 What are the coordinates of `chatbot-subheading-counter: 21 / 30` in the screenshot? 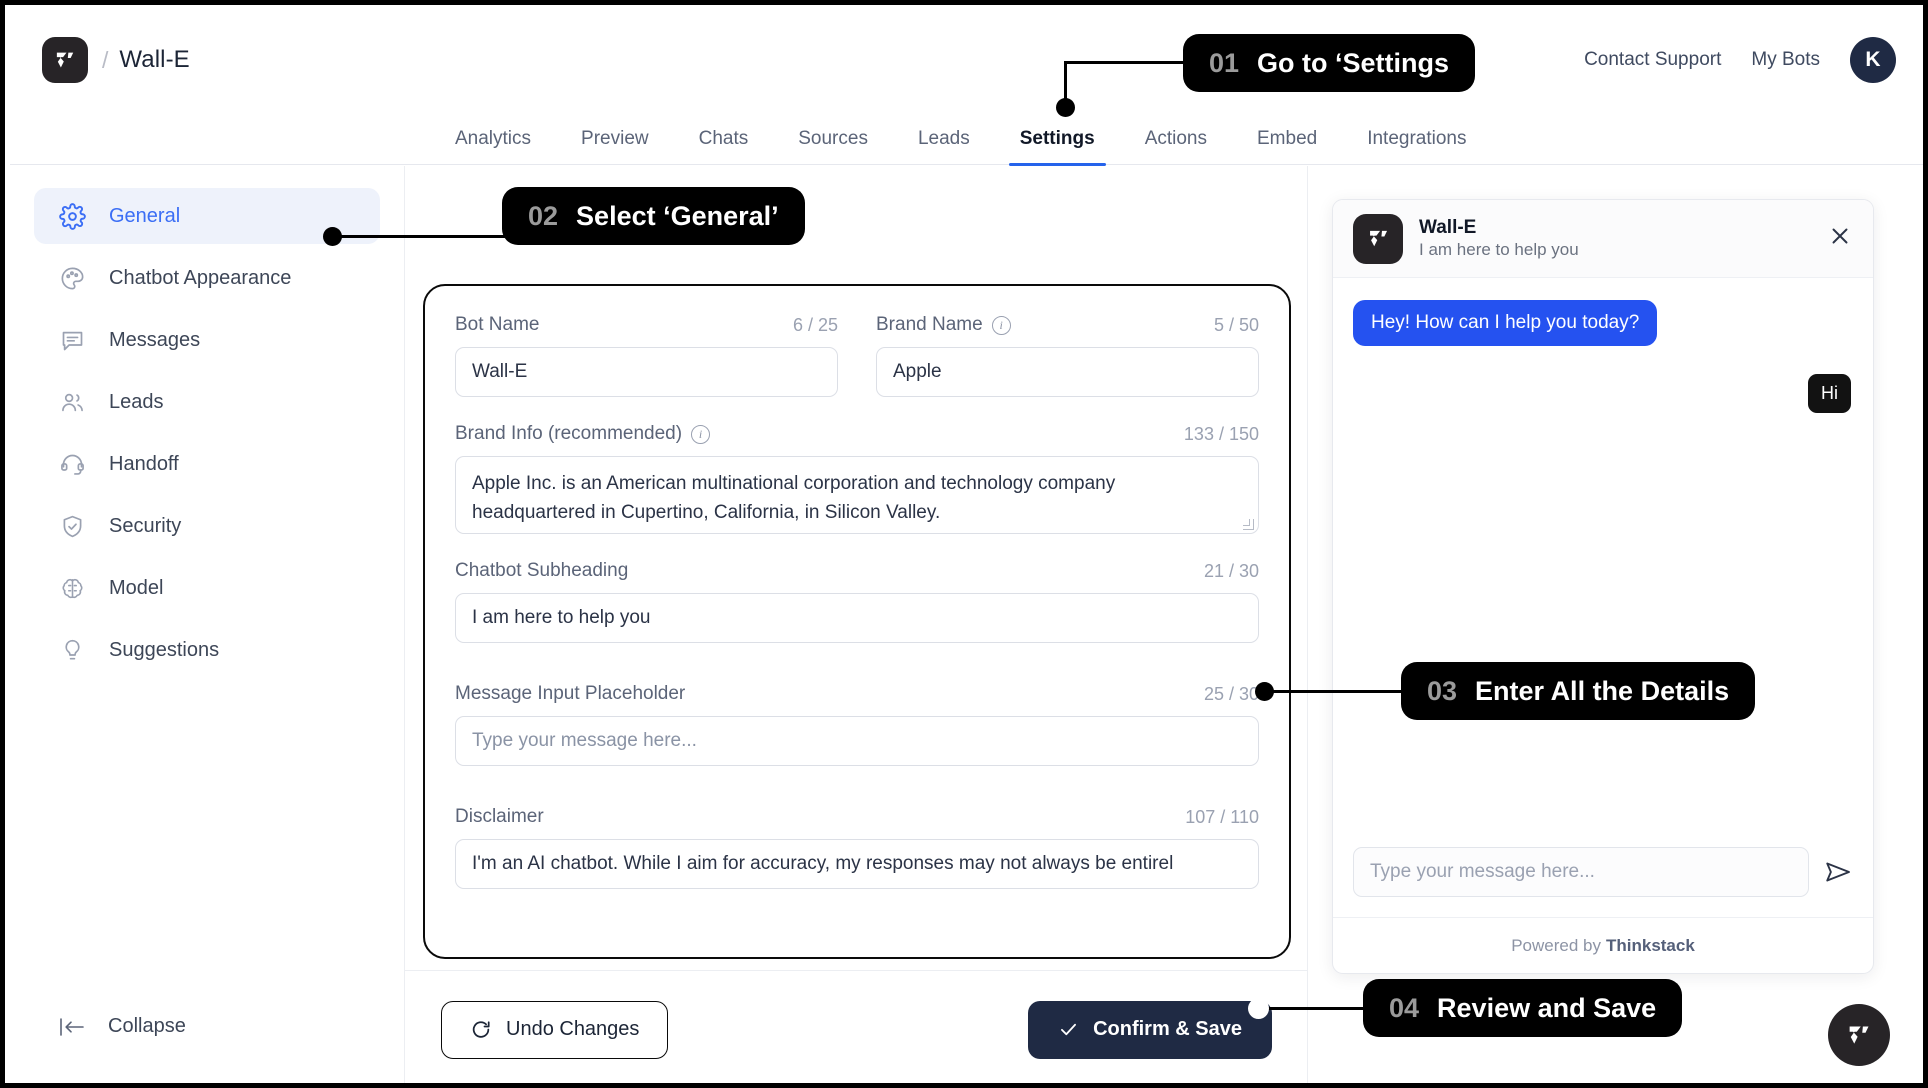 It's located at (1231, 570).